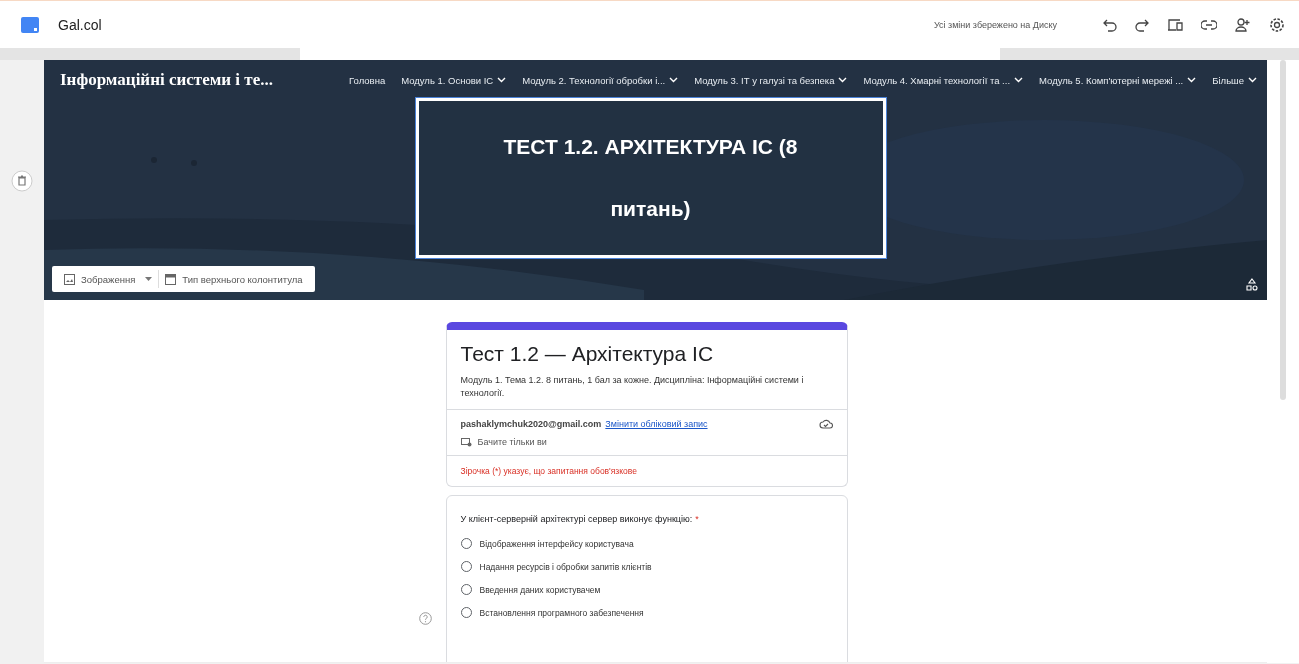 The height and width of the screenshot is (664, 1299). I want to click on header-layout-icon, so click(171, 279).